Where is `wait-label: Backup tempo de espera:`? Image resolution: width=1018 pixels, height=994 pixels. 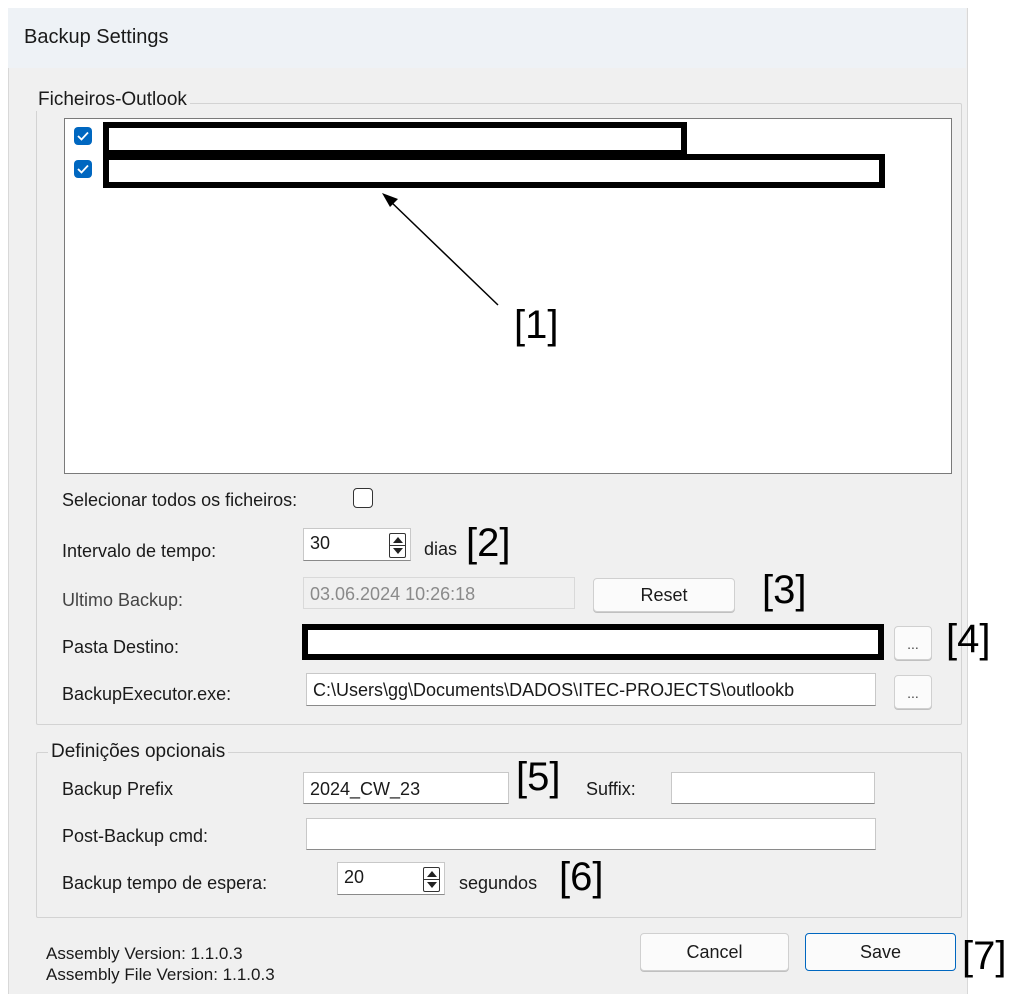
wait-label: Backup tempo de espera: is located at coordinates (165, 883).